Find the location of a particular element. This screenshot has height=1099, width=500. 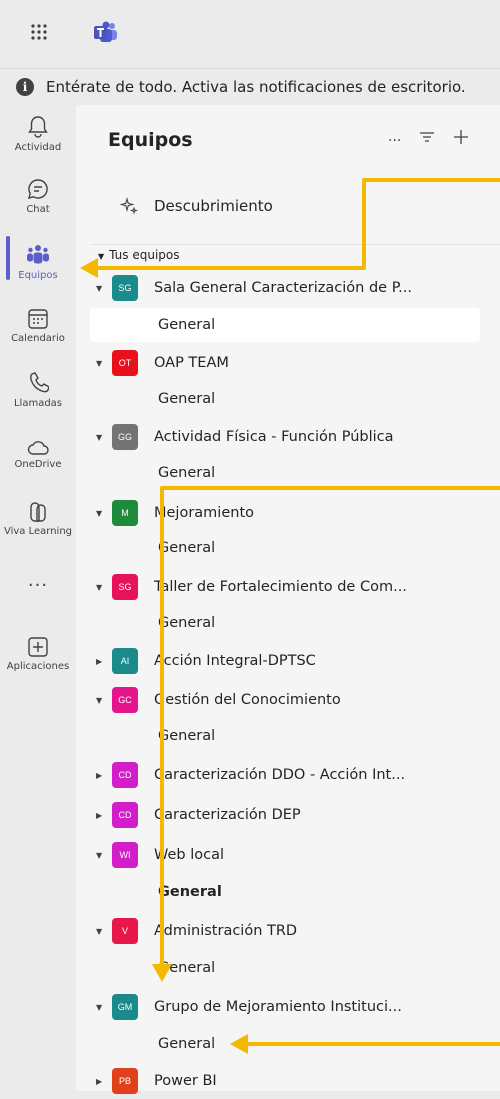

rail-item-llamadas: Llamadas is located at coordinates (38, 390).